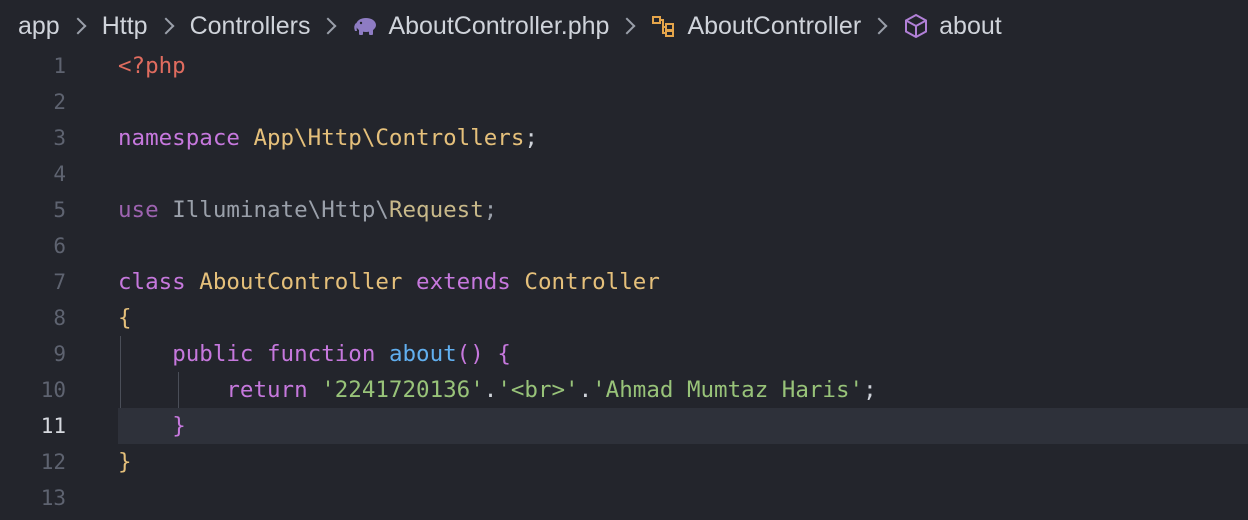  I want to click on code-line: 3 namespace App\Http\Controllers;, so click(624, 138).